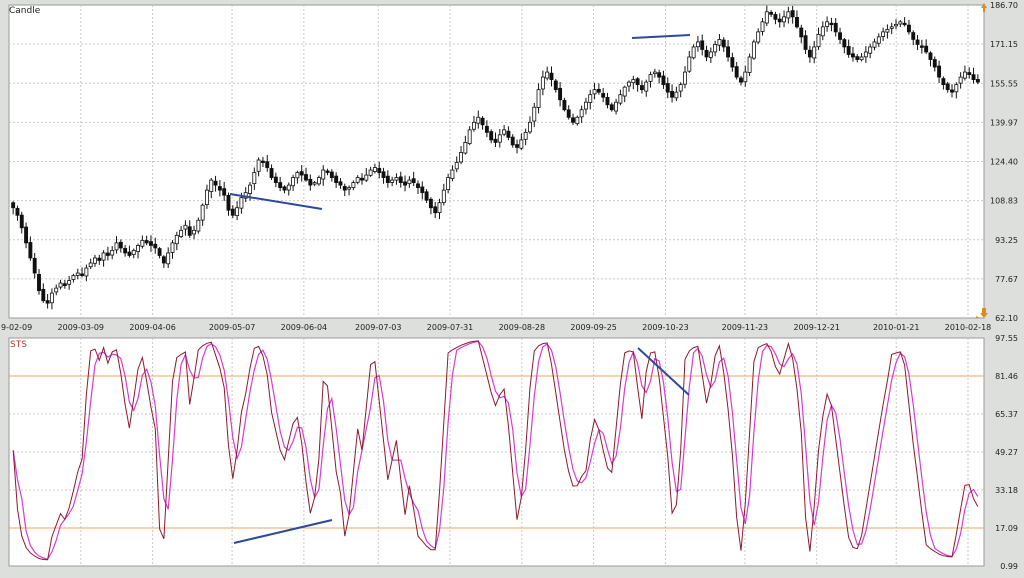 Image resolution: width=1024 pixels, height=578 pixels. I want to click on sts-y-tick-label: 49.27, so click(1006, 452).